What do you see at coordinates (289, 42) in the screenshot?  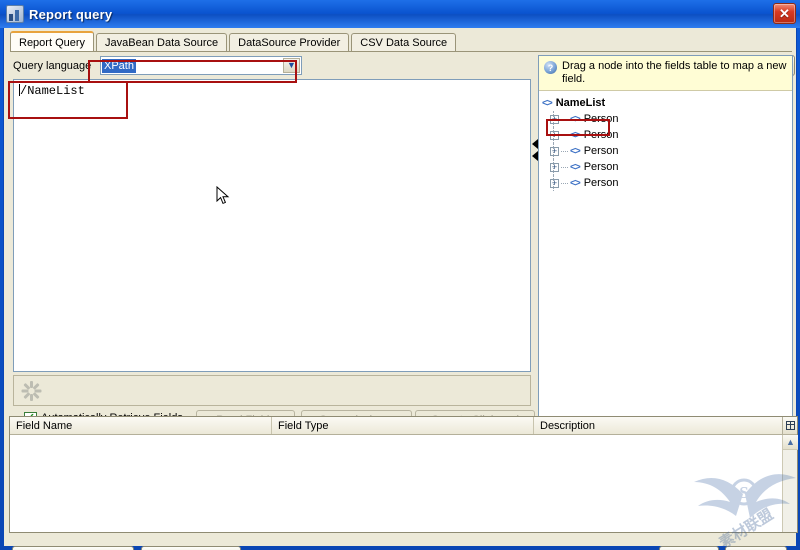 I see `tab-datasource-provider: DataSource Provider` at bounding box center [289, 42].